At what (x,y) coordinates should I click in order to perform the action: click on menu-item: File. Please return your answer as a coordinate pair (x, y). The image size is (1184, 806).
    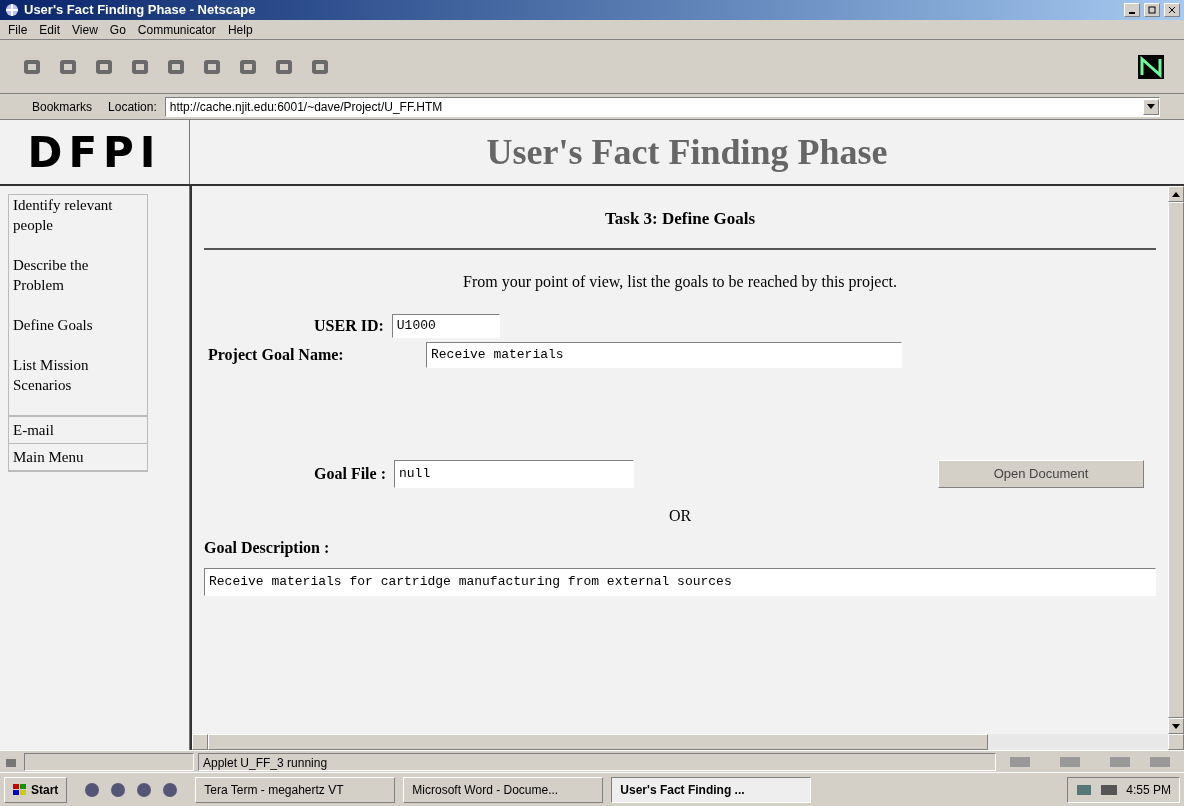
    Looking at the image, I should click on (18, 29).